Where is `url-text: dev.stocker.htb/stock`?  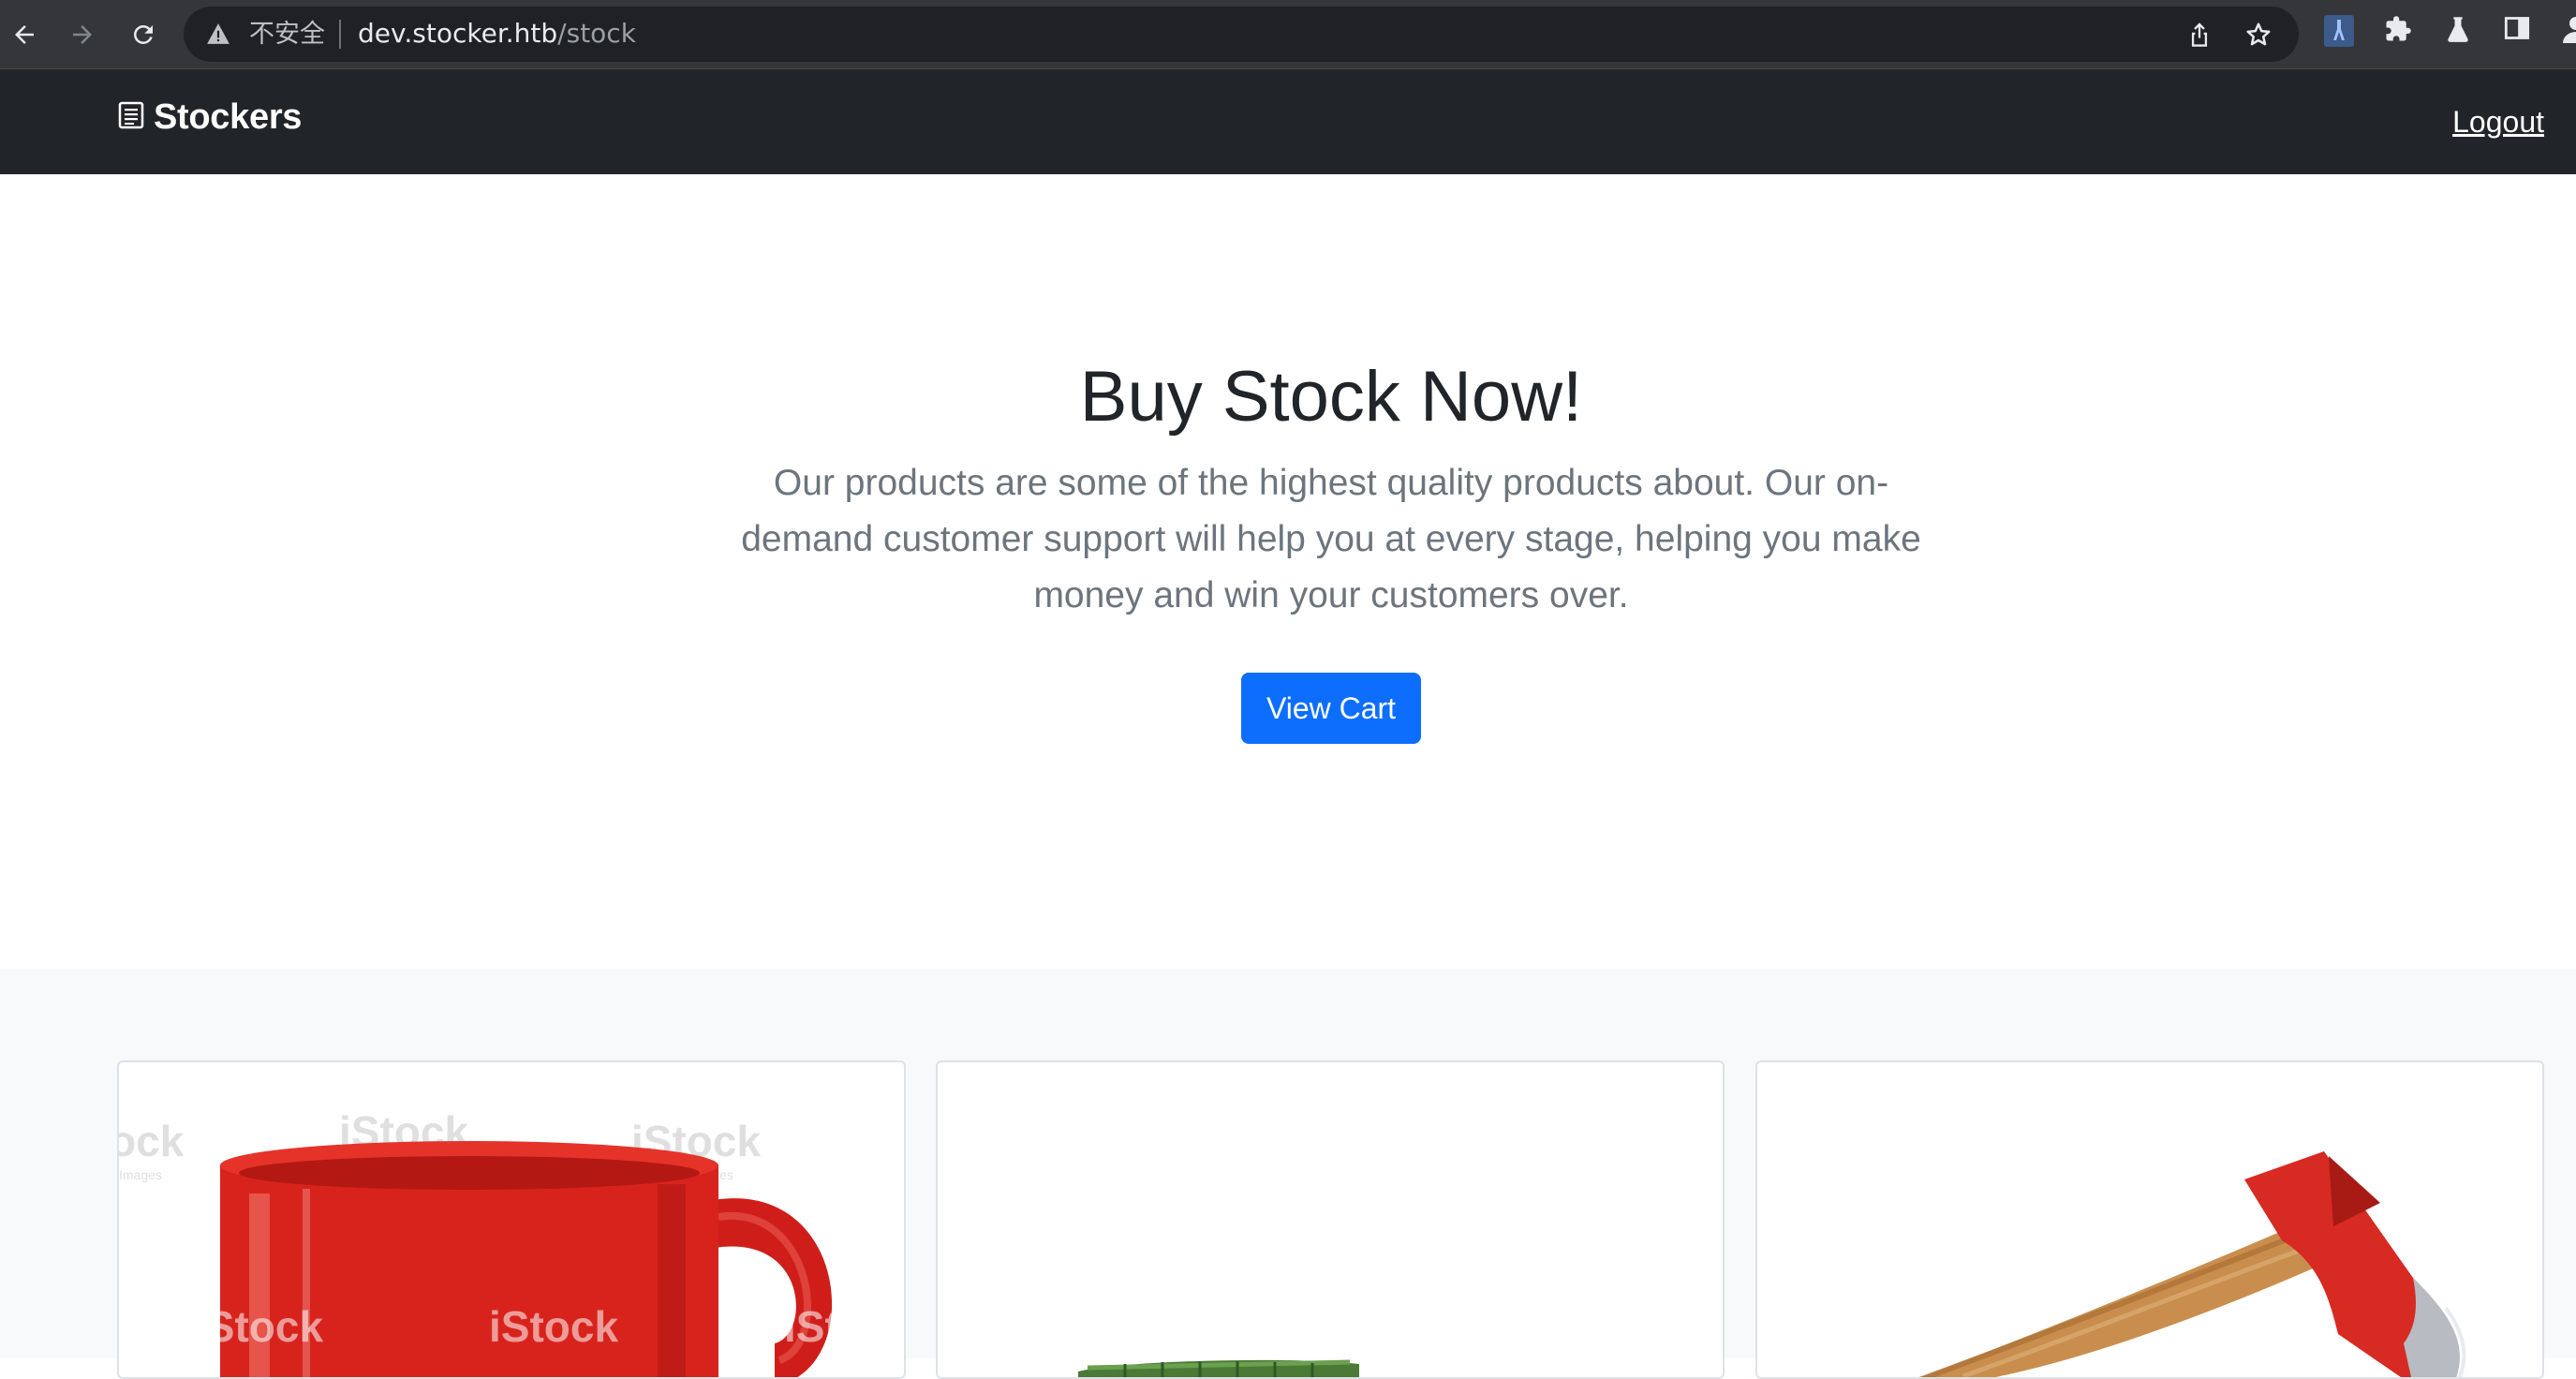 url-text: dev.stocker.htb/stock is located at coordinates (497, 34).